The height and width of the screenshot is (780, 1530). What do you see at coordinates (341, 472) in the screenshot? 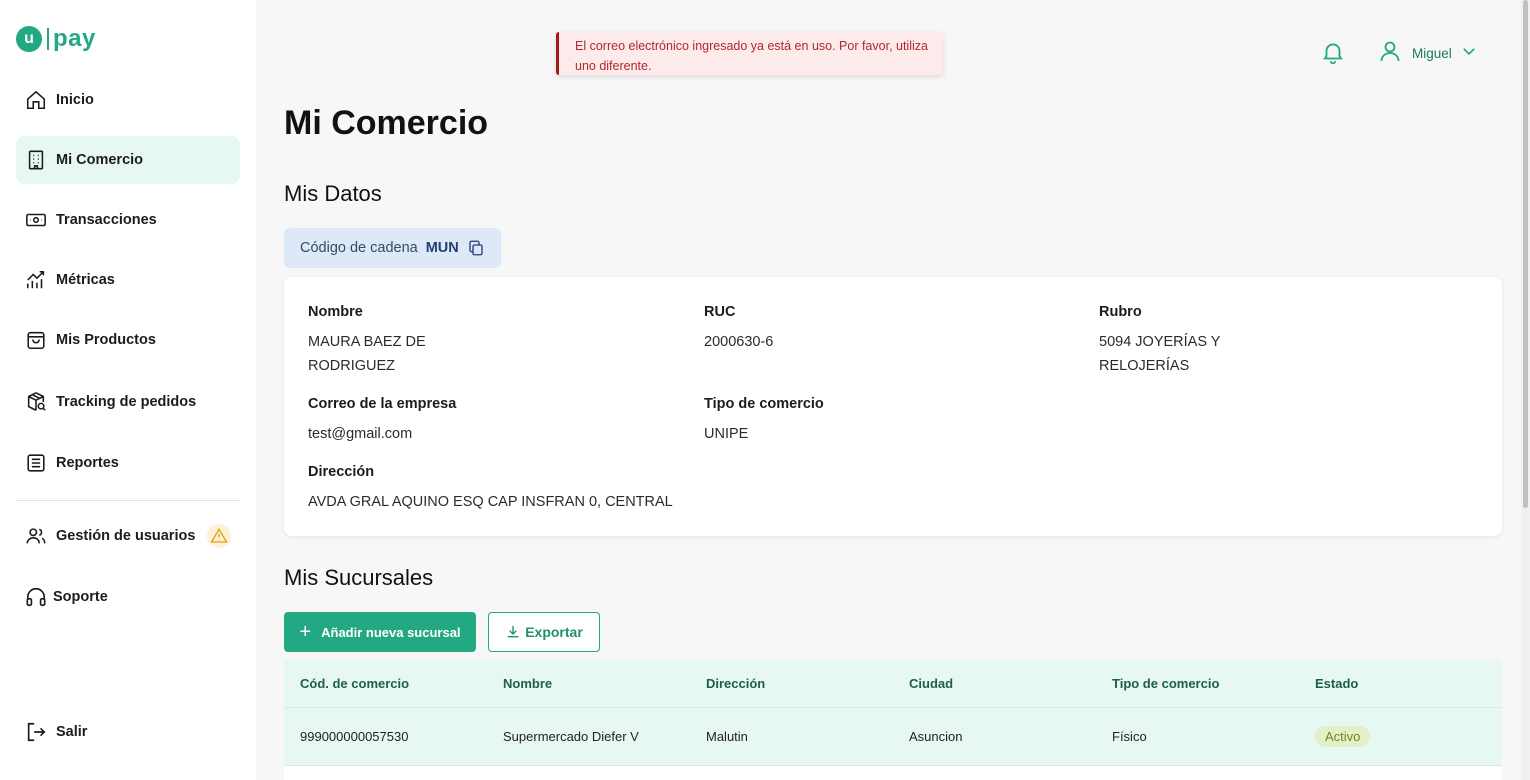
I see `field-label: Dirección` at bounding box center [341, 472].